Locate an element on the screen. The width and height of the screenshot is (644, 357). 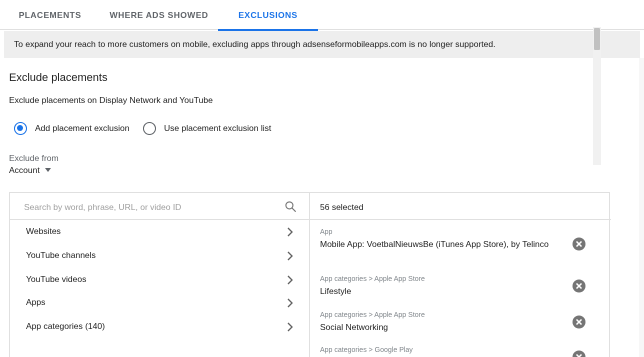
scrollbar-thumb is located at coordinates (597, 39).